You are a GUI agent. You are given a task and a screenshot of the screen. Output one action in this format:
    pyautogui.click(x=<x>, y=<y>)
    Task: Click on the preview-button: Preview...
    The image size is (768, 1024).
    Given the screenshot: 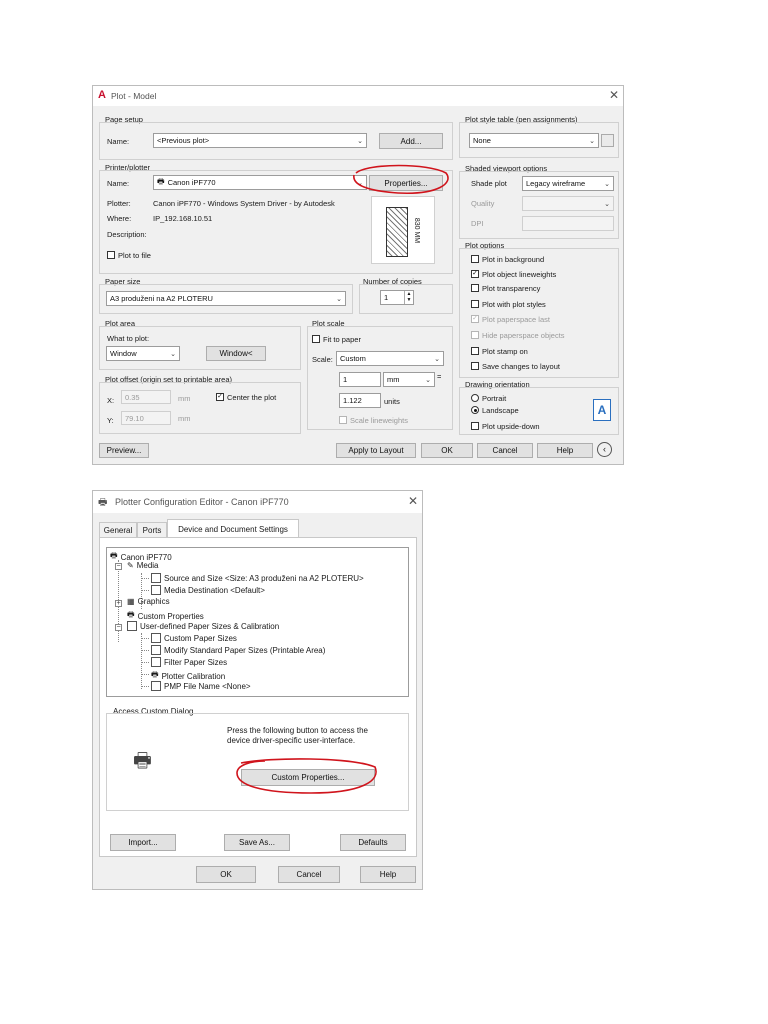 What is the action you would take?
    pyautogui.click(x=124, y=450)
    